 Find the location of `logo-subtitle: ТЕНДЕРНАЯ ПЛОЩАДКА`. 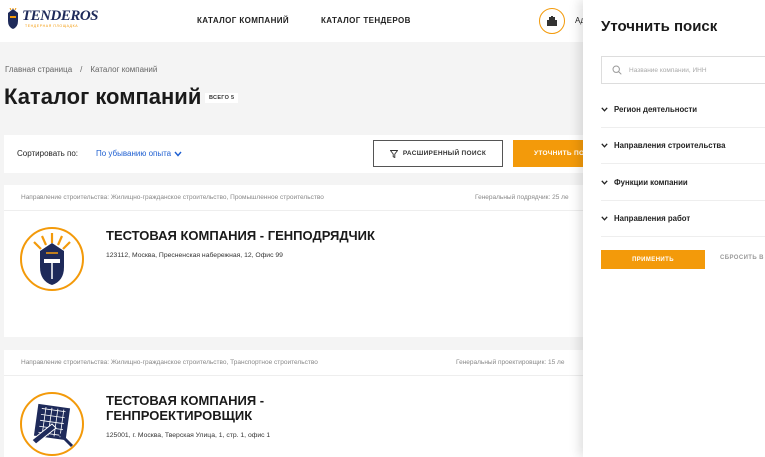

logo-subtitle: ТЕНДЕРНАЯ ПЛОЩАДКА is located at coordinates (52, 26).